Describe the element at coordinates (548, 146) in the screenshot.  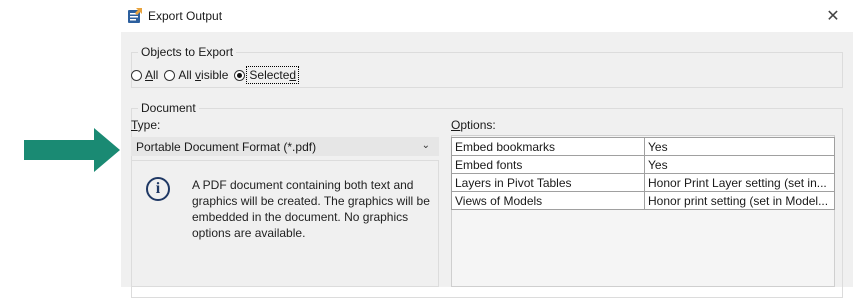
I see `option-name: Embed bookmarks` at that location.